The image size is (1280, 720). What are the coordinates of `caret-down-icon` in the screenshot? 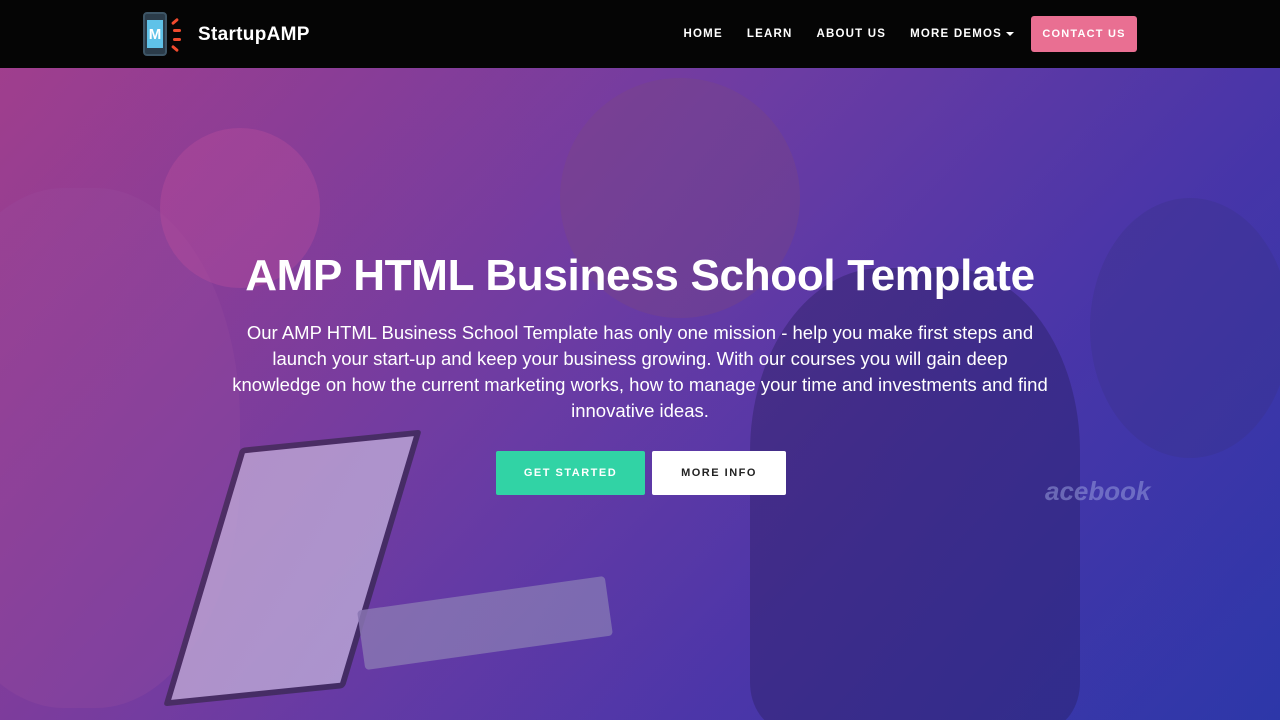 It's located at (1010, 34).